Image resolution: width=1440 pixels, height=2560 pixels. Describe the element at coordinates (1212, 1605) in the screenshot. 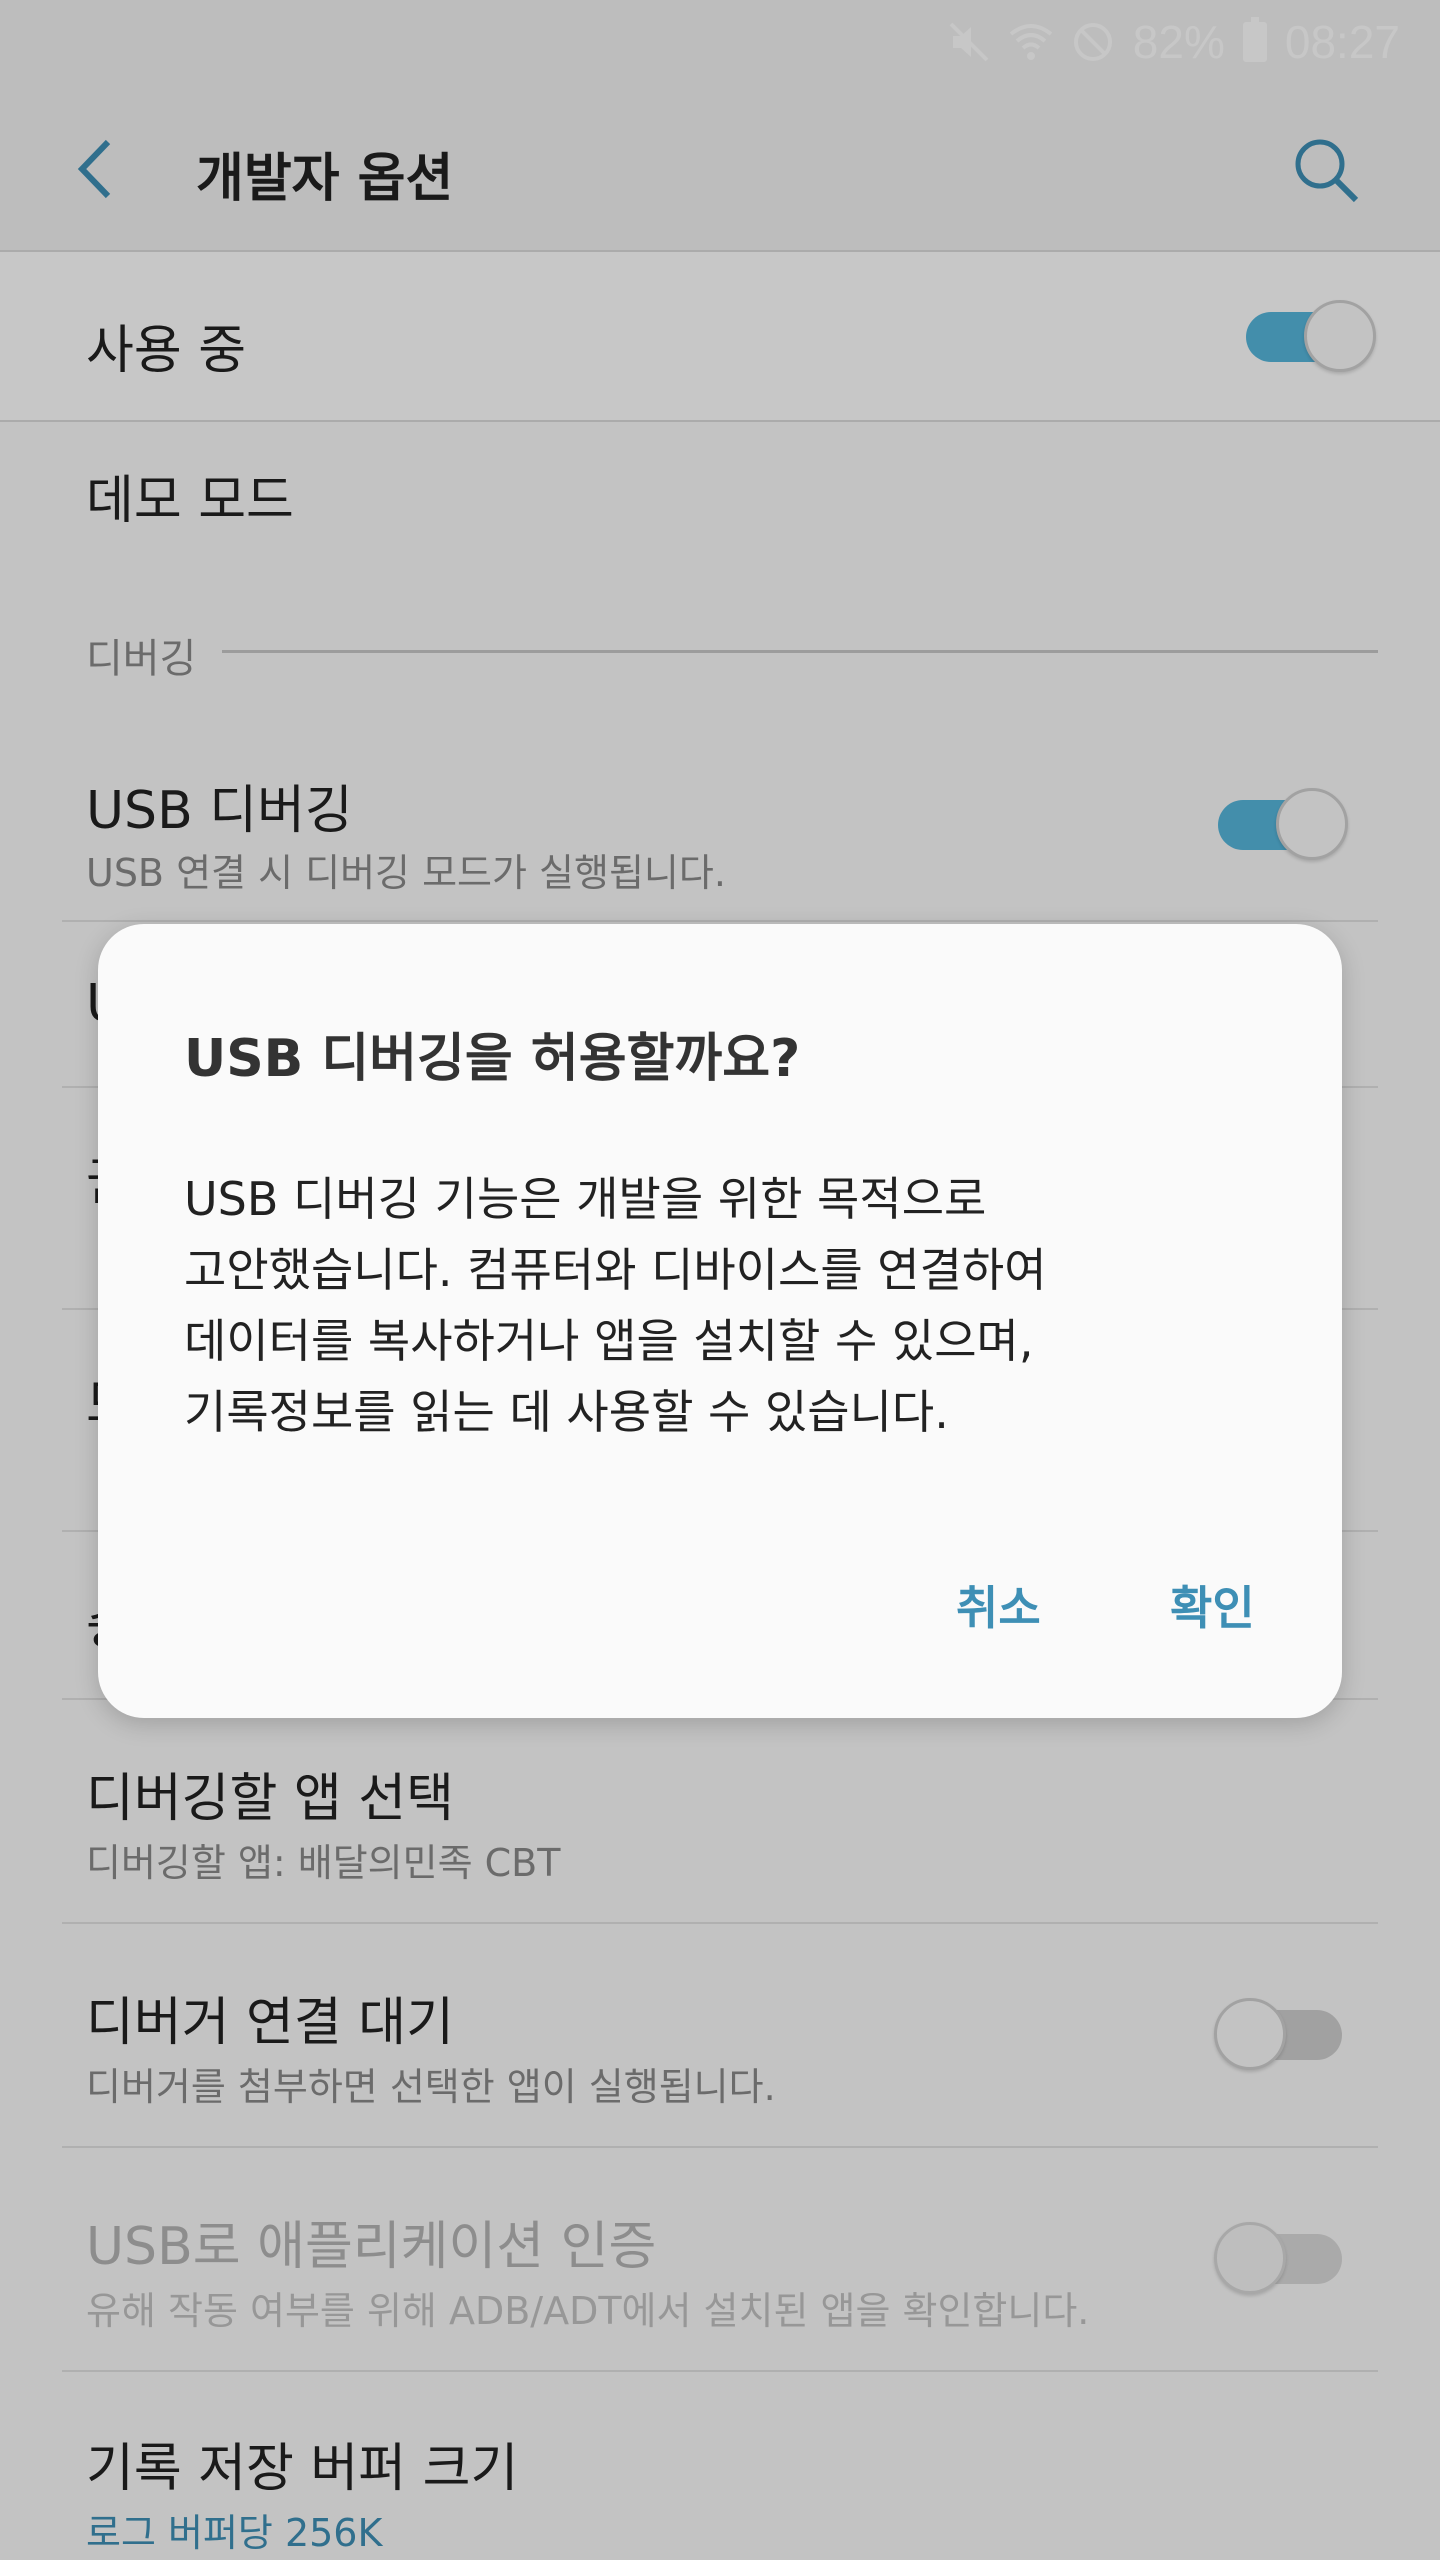

I see `confirm-button: 확인` at that location.